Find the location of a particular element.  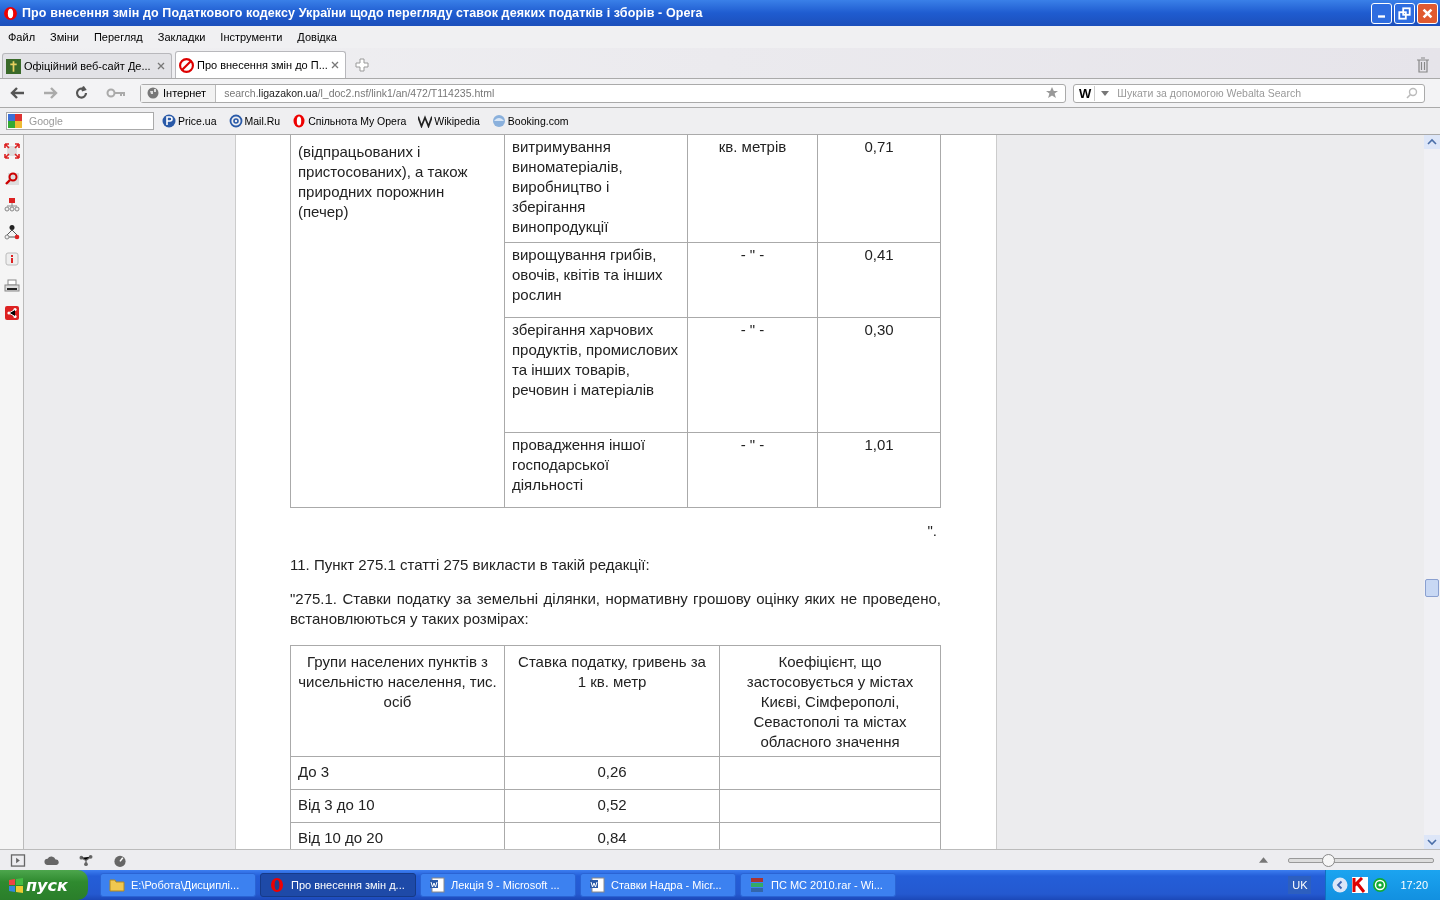

table-cell: (відпрацьованих і пристосованих), а також природних порожнин (печер) is located at coordinates (397, 321).